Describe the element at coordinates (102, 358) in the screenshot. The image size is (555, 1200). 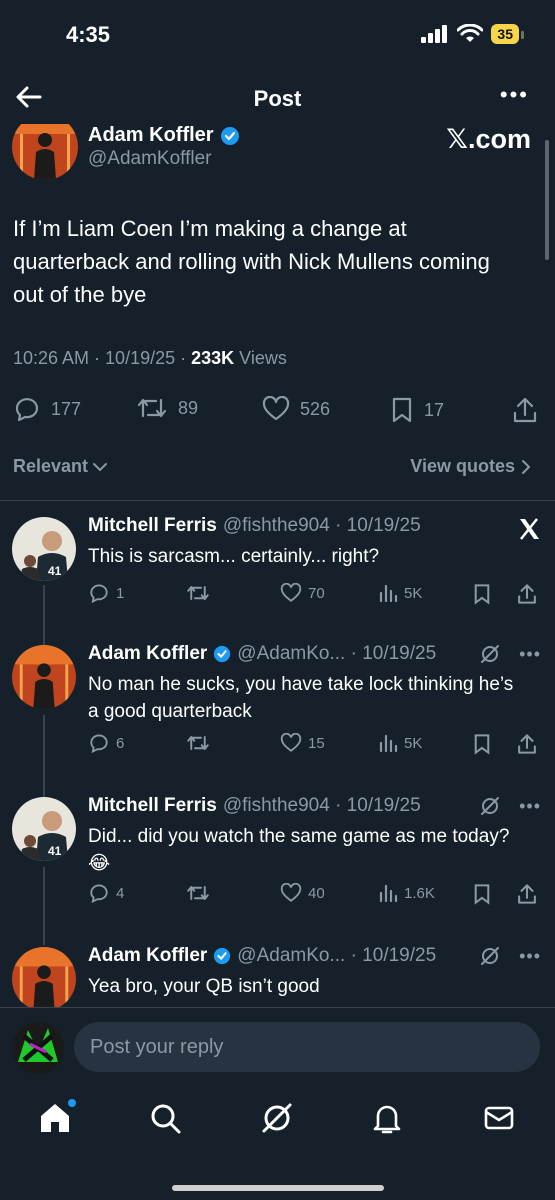
I see `post-timestamp: 10:26 AM · 10/19/25 ·` at that location.